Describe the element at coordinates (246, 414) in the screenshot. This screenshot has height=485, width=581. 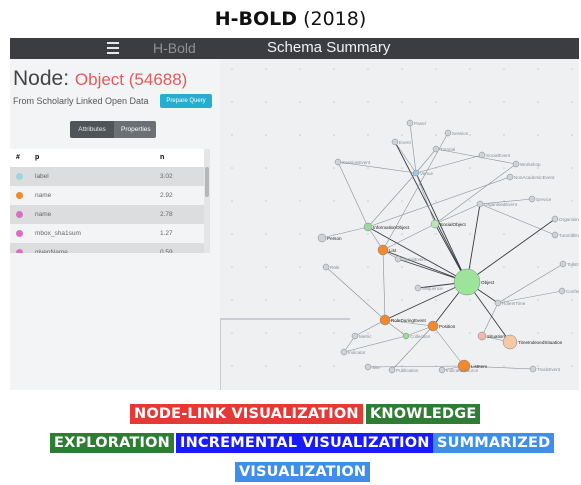
I see `tag-node-link: NODE-LINK VISUALIZATION` at that location.